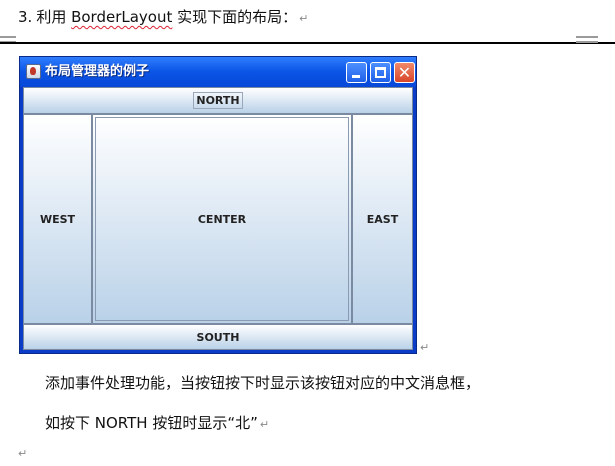 Image resolution: width=615 pixels, height=466 pixels. Describe the element at coordinates (356, 76) in the screenshot. I see `minimize-icon` at that location.